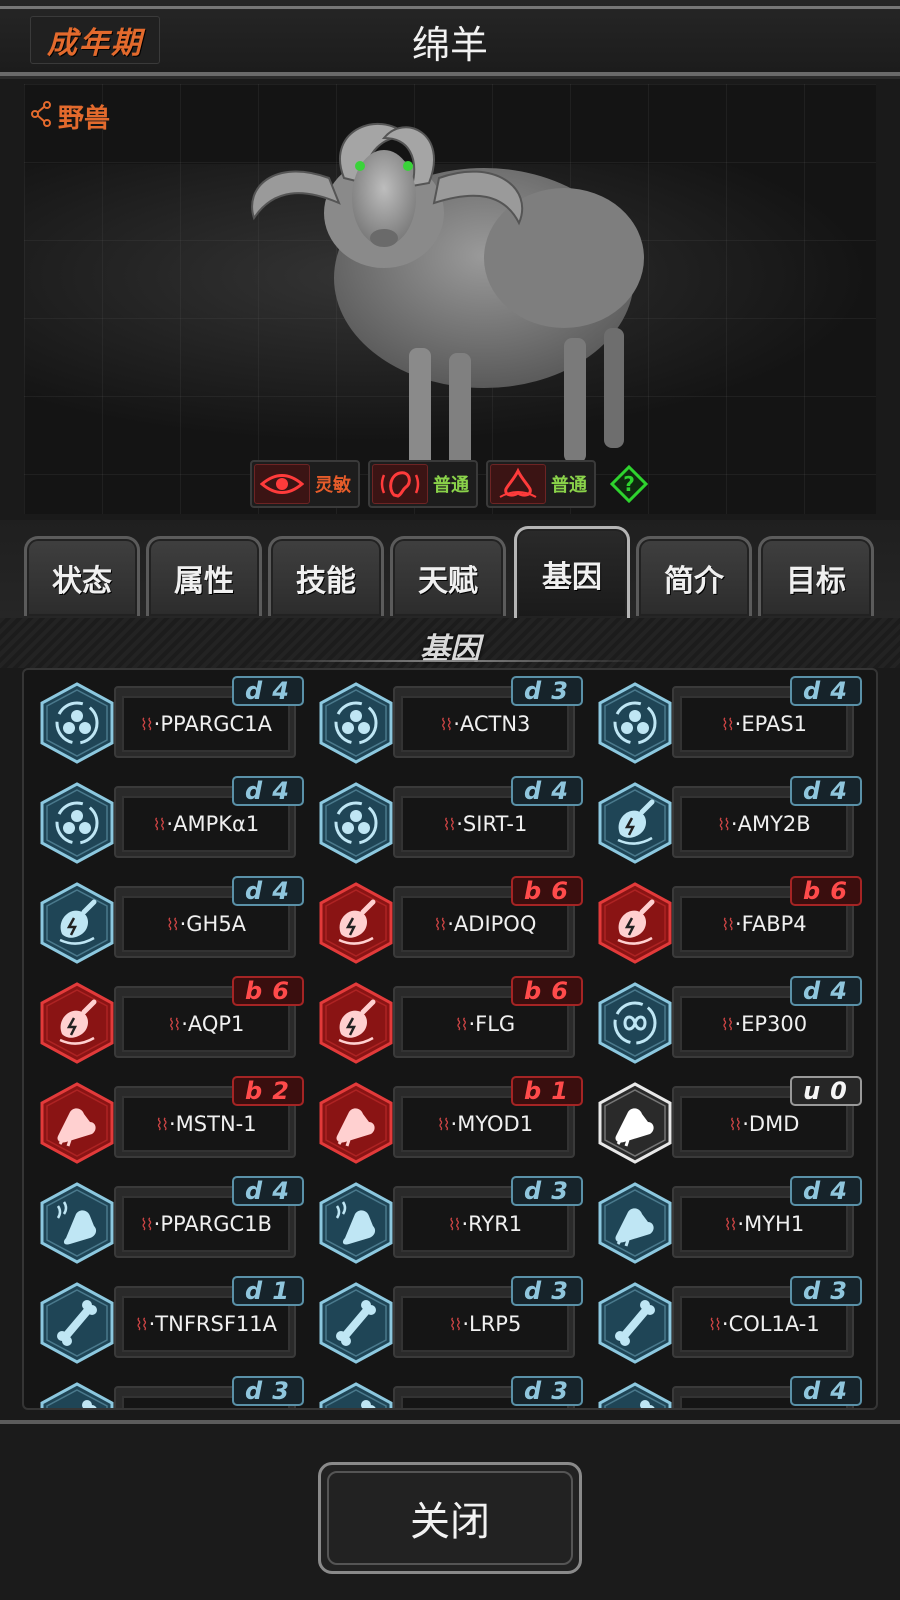 This screenshot has height=1600, width=900. Describe the element at coordinates (449, 45) in the screenshot. I see `creature-name: 绵羊` at that location.